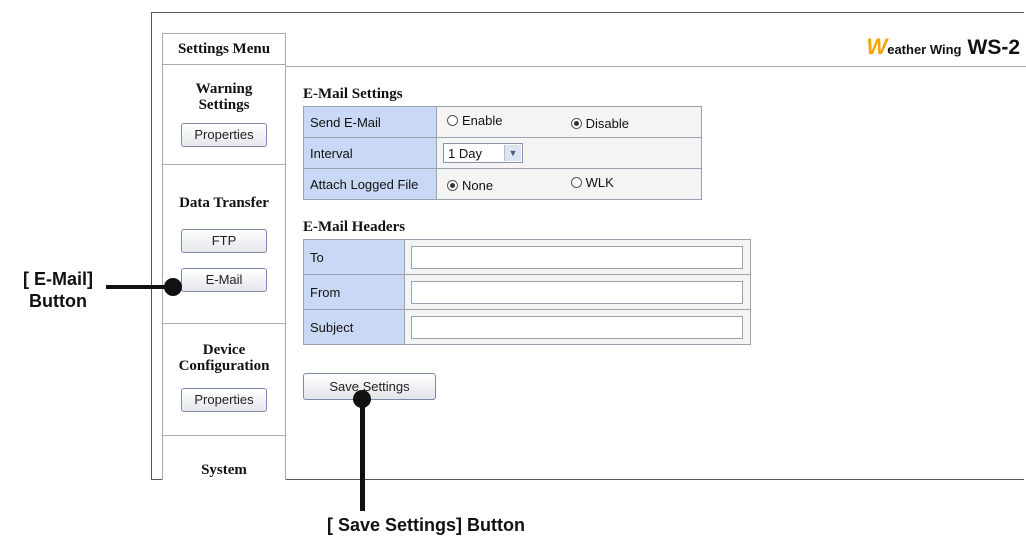 Image resolution: width=1026 pixels, height=538 pixels. I want to click on subject-cell, so click(577, 327).